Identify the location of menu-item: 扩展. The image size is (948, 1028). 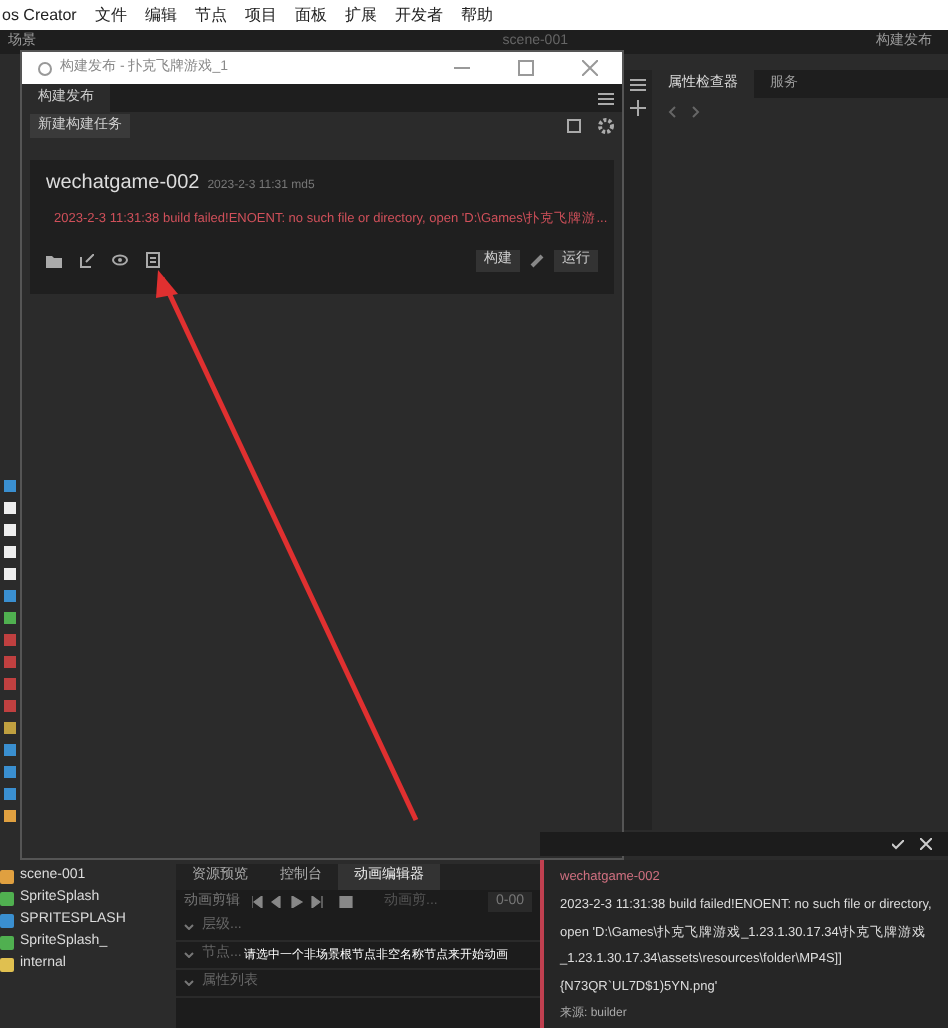
(360, 15).